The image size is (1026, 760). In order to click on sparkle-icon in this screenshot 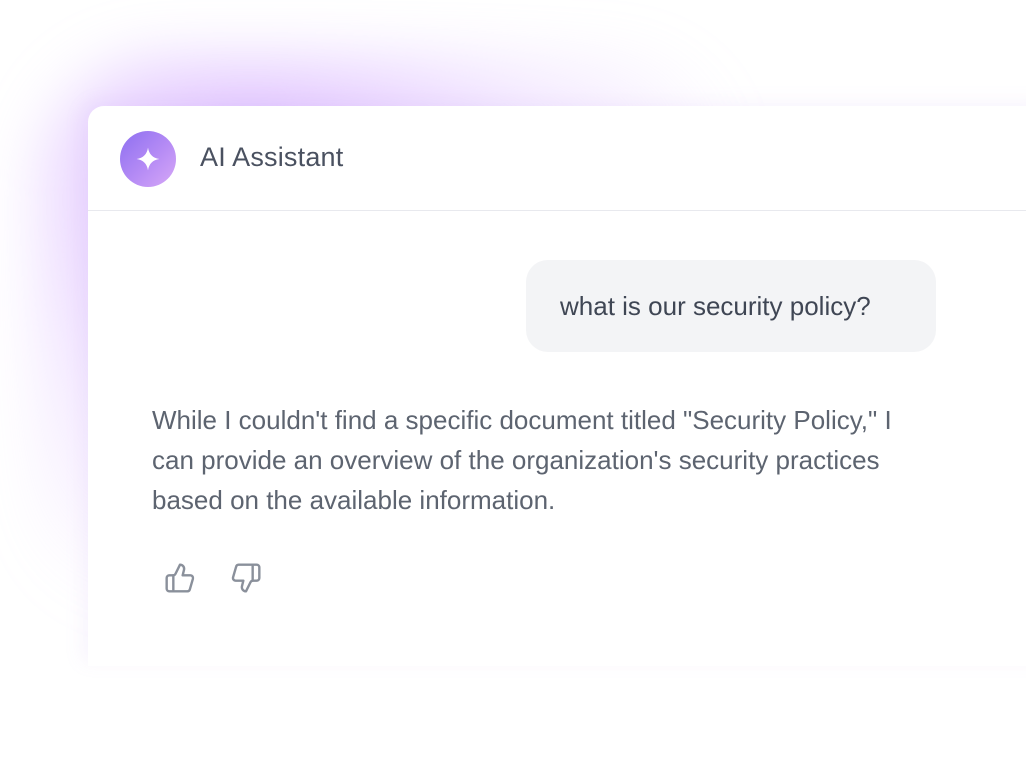, I will do `click(148, 159)`.